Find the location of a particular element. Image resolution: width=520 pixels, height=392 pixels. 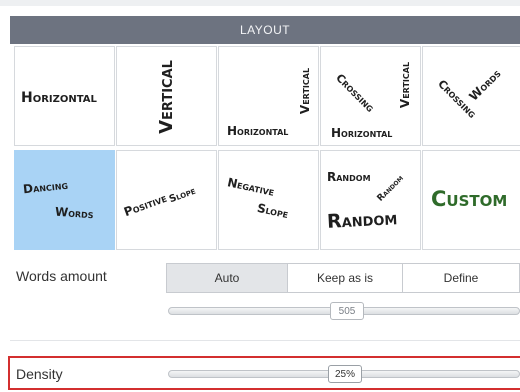

layout-option-crossing-vertical-horizontal: Crossing Vertical Horizontal is located at coordinates (370, 96).